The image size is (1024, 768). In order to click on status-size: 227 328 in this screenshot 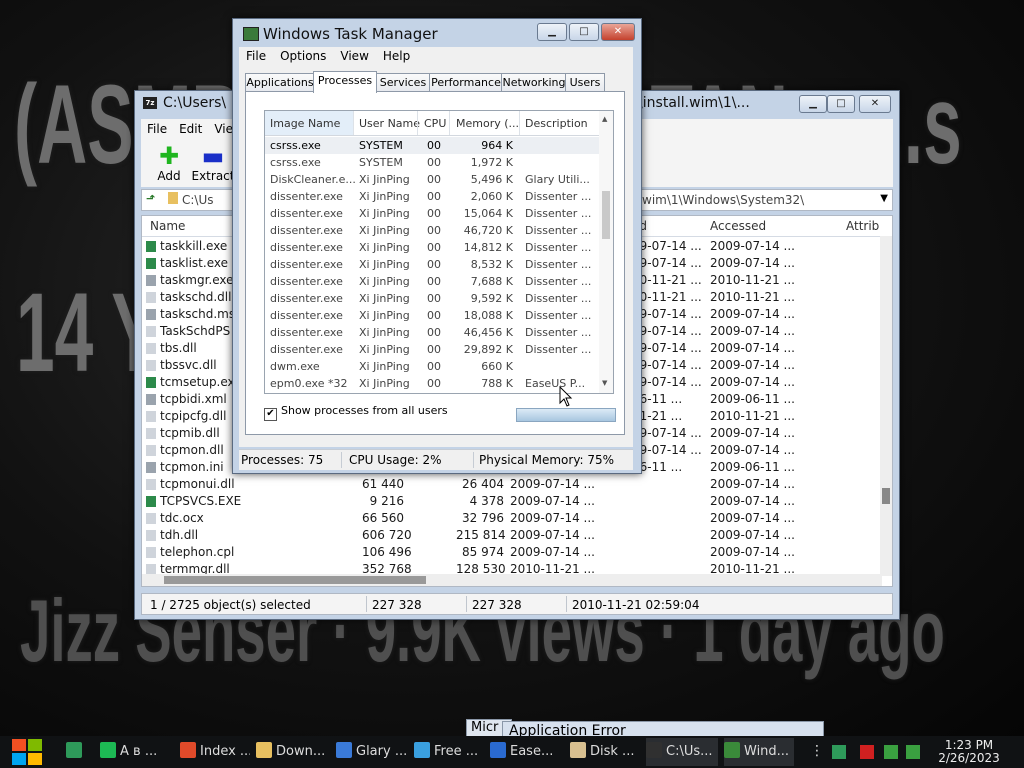, I will do `click(397, 605)`.